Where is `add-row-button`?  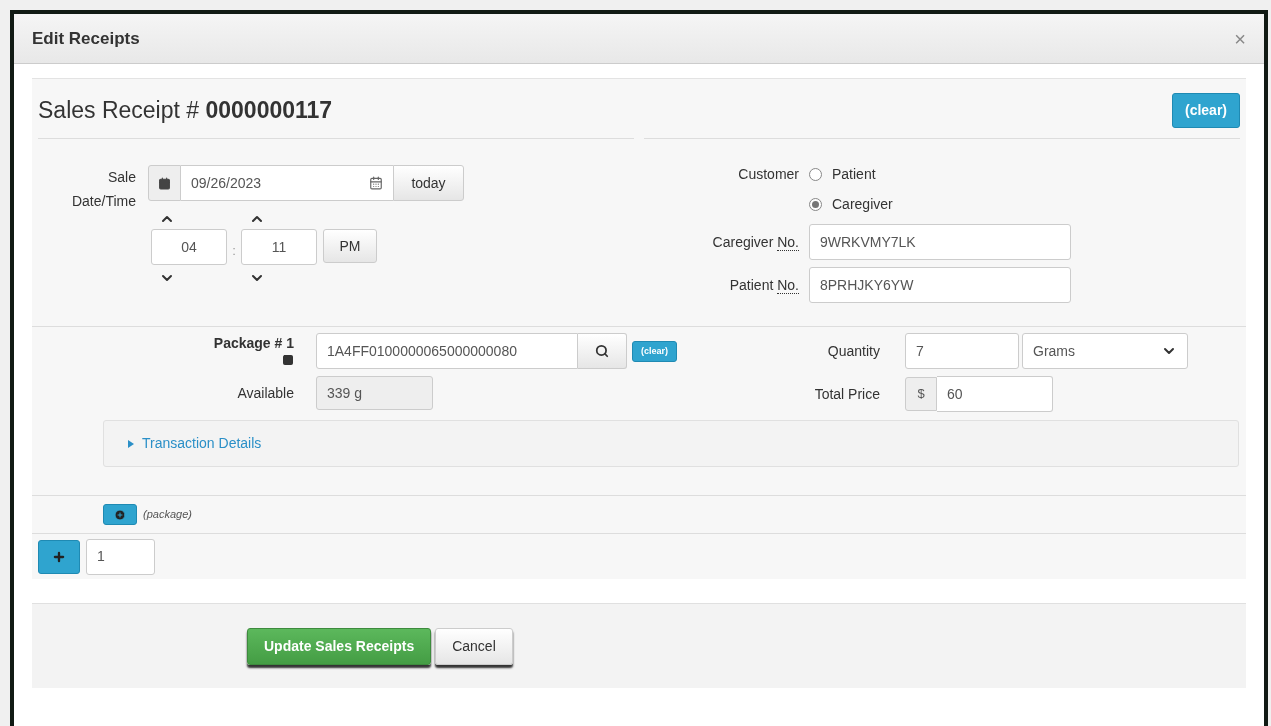
add-row-button is located at coordinates (59, 556).